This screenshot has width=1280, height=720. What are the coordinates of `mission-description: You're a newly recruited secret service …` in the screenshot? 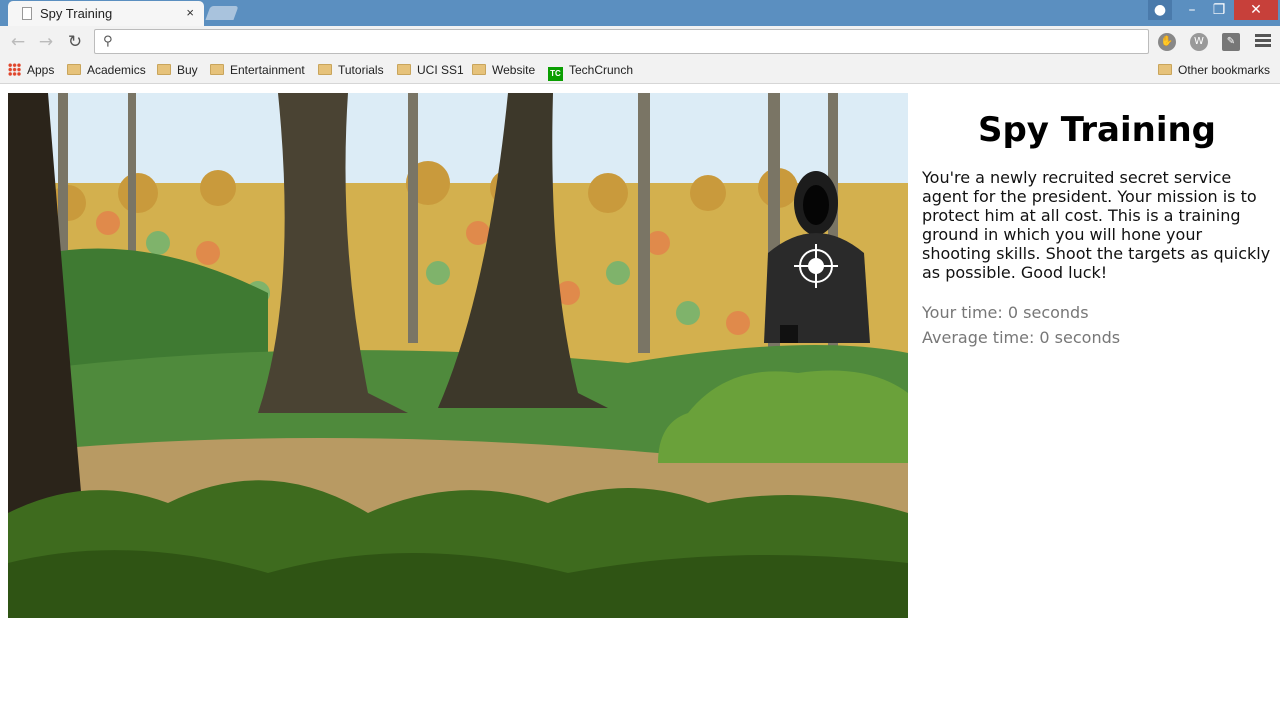 It's located at (1096, 225).